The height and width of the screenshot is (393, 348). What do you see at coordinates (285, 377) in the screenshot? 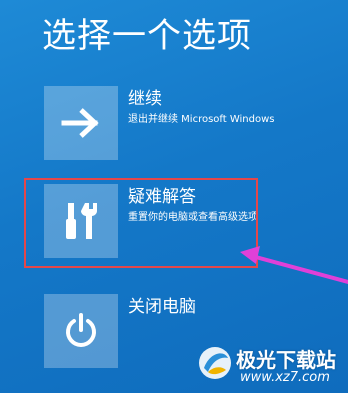
I see `watermark-url: www.xz7.com` at bounding box center [285, 377].